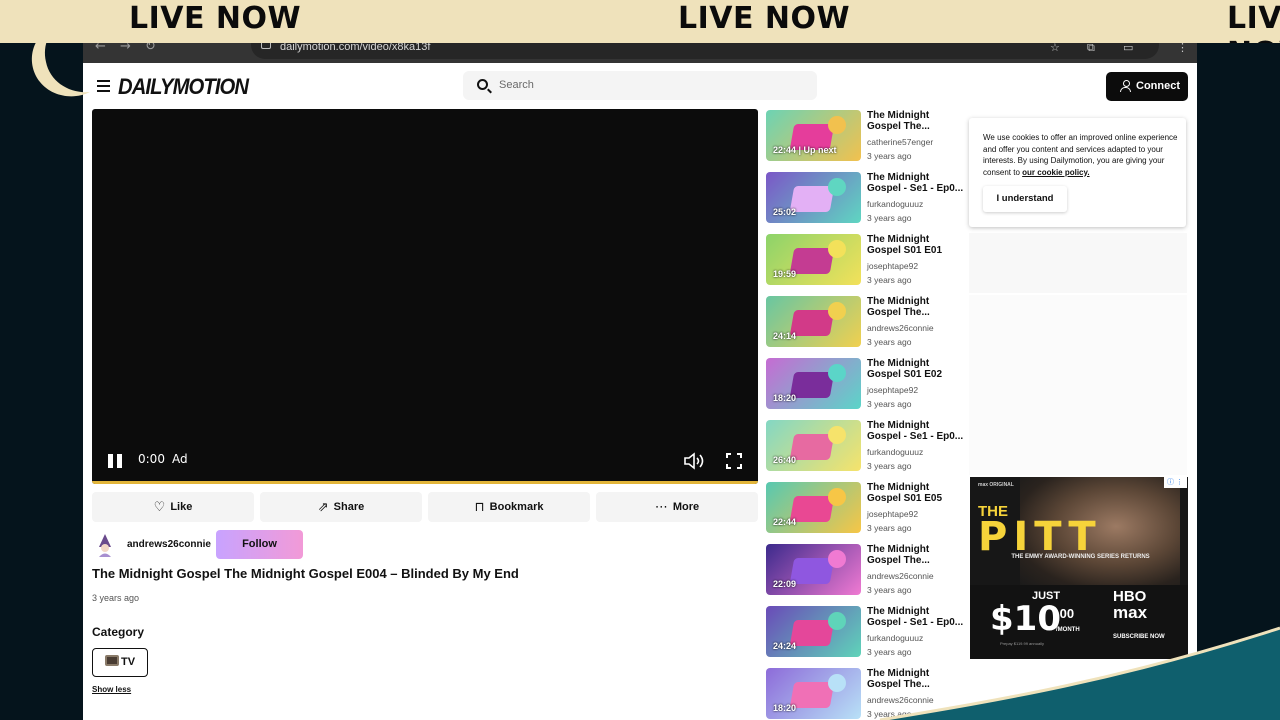 The height and width of the screenshot is (720, 1280). Describe the element at coordinates (916, 245) in the screenshot. I see `video-title: The Midnight Gospel S01 E01` at that location.